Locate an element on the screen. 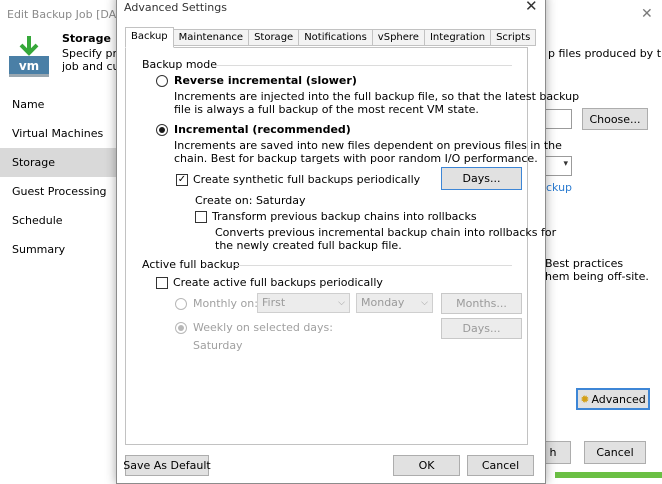 The image size is (662, 484). tab-storage: Storage is located at coordinates (274, 37).